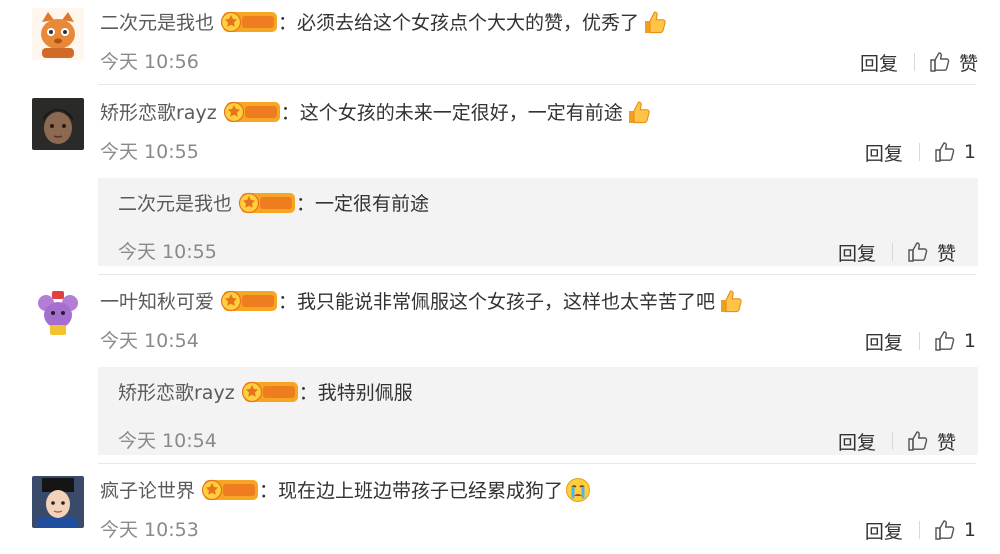 The image size is (1000, 554). Describe the element at coordinates (500, 134) in the screenshot. I see `comment-2: 矫形恋歌rayz ：这个女孩的未来一定很好，一定有前途 今天 10:55 回复 1` at that location.